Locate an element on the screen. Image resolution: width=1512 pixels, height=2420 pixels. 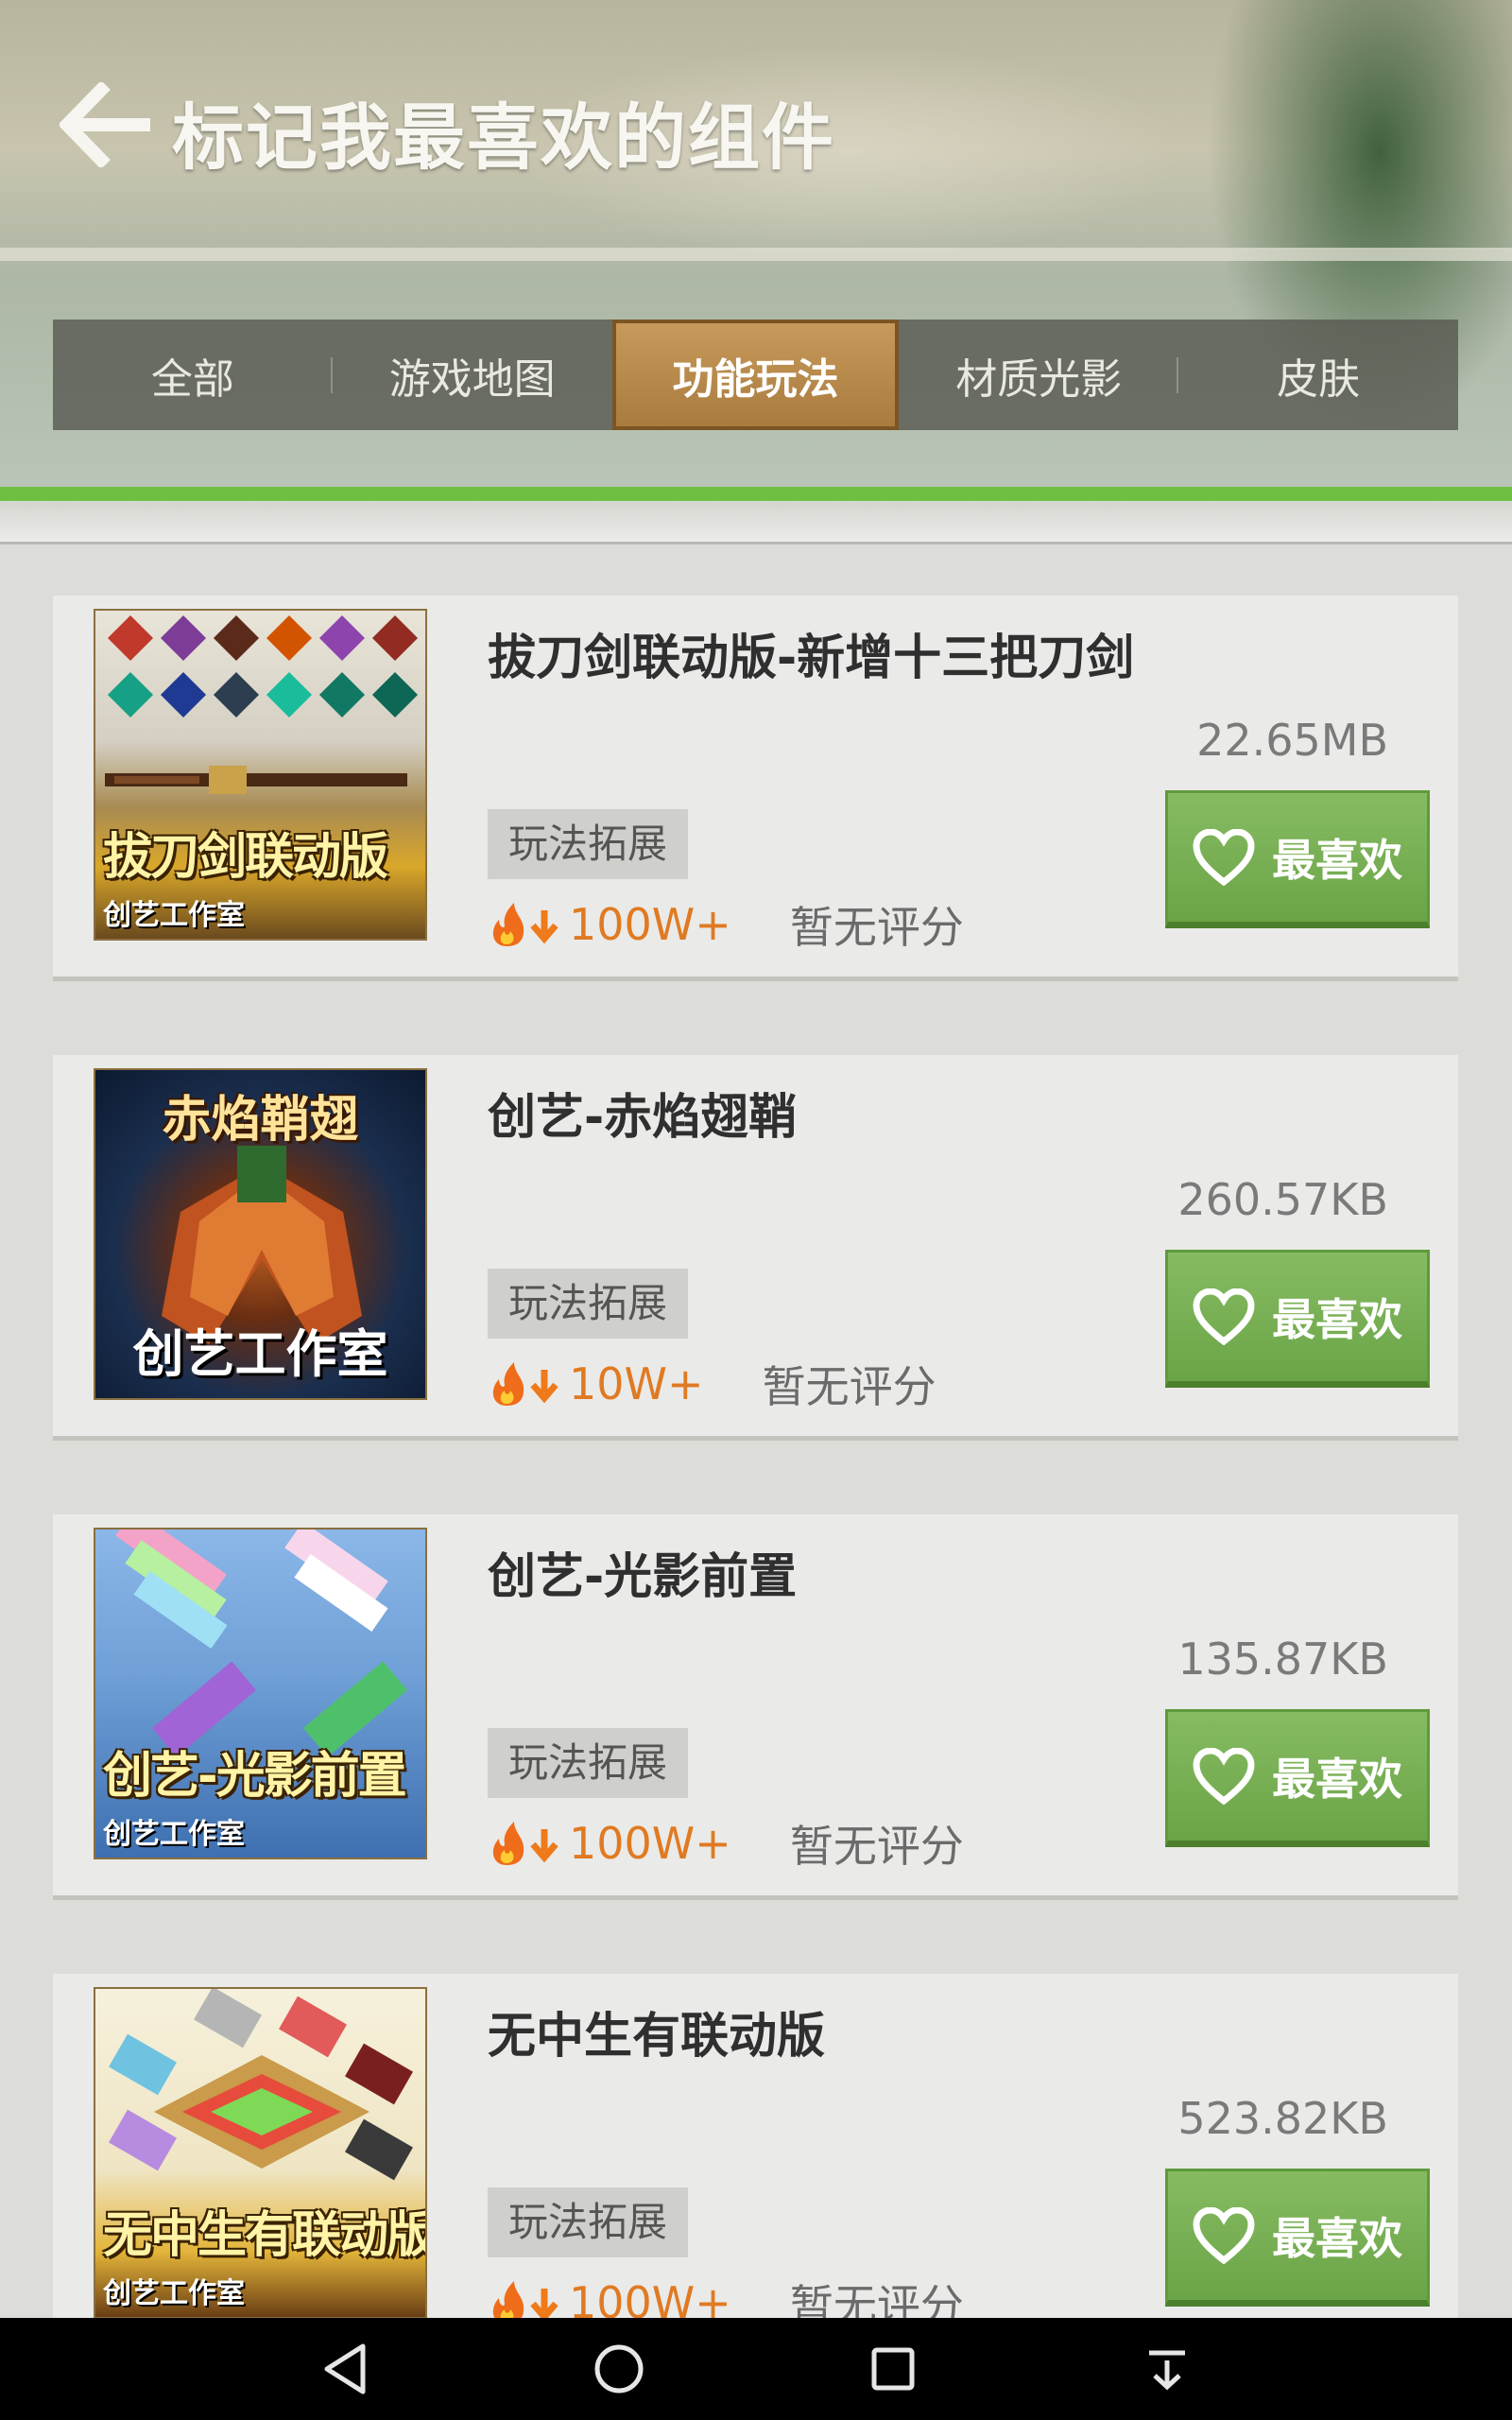
nav-recents-button is located at coordinates (893, 2369).